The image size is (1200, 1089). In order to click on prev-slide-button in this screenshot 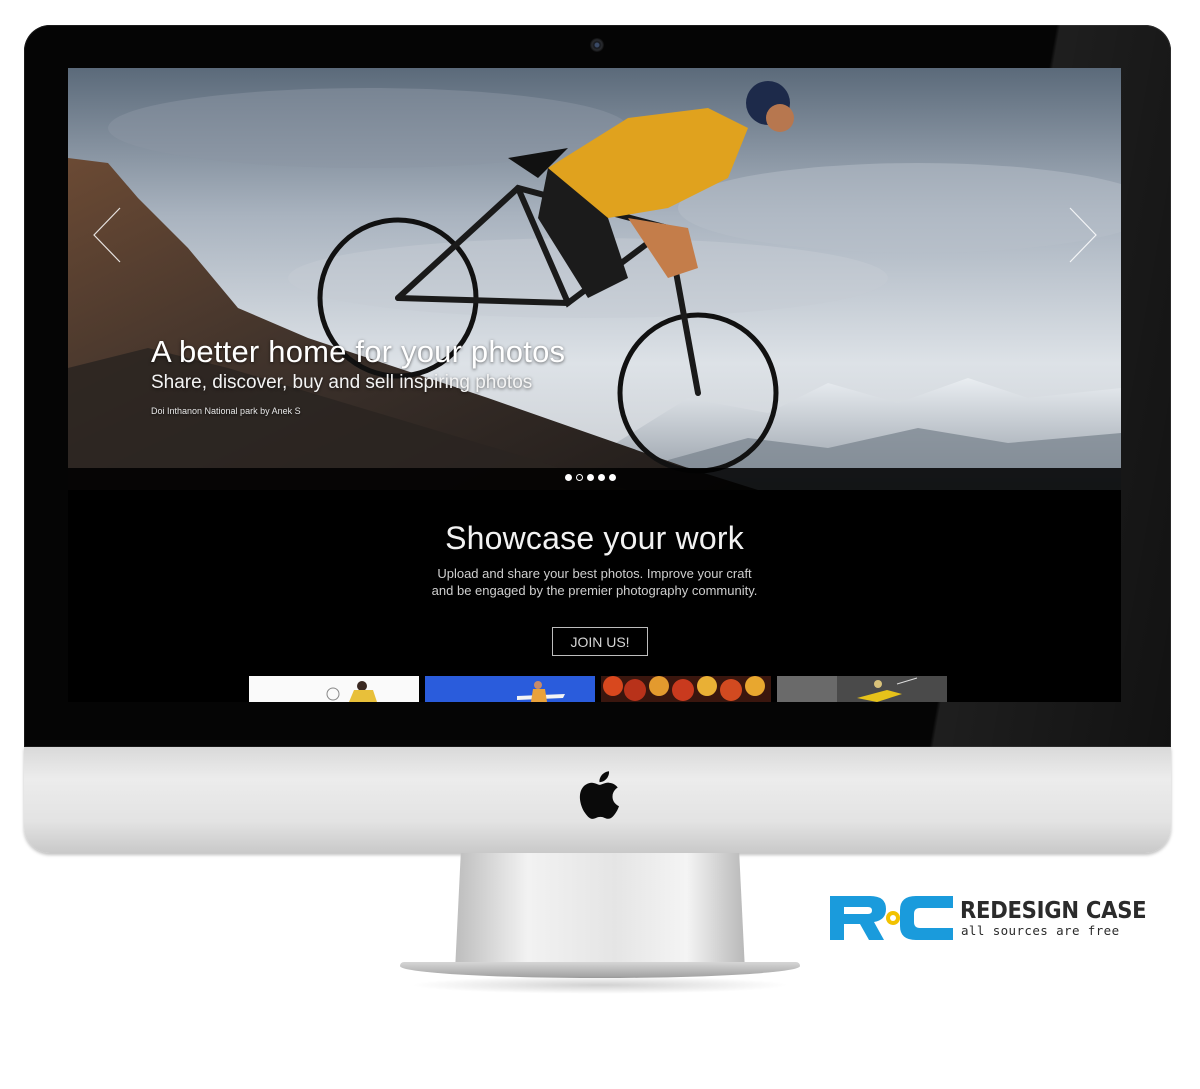, I will do `click(107, 235)`.